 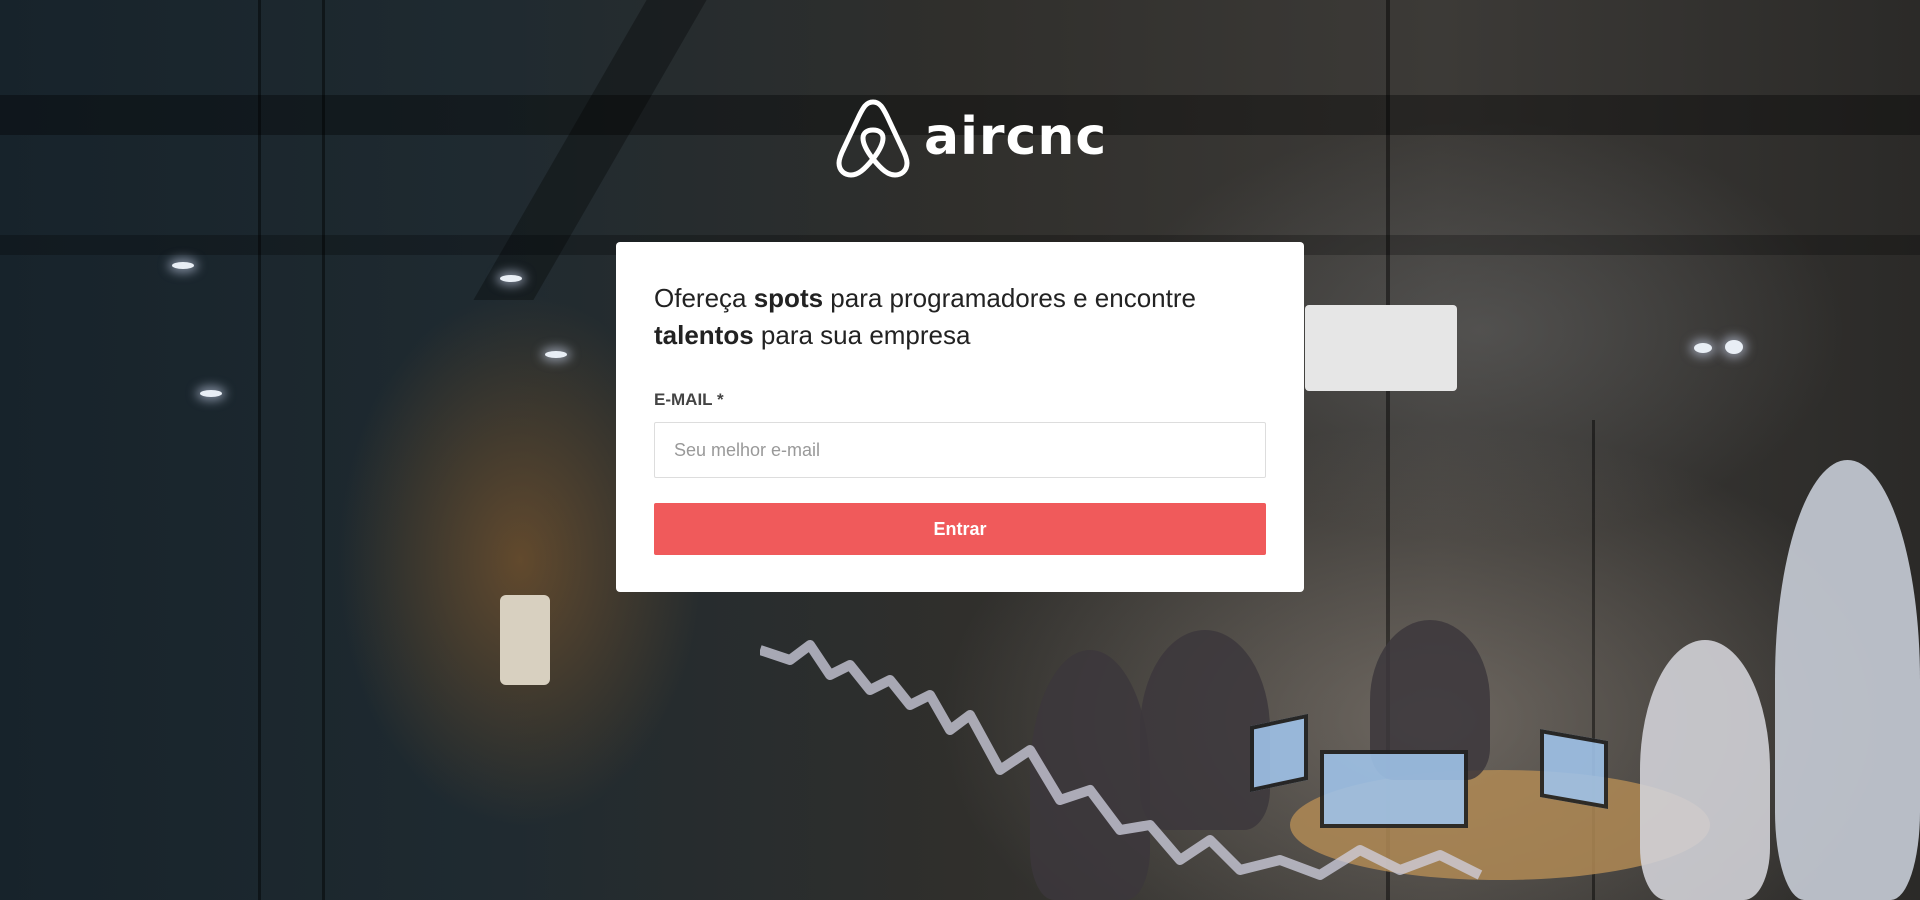 I want to click on email-field, so click(x=960, y=450).